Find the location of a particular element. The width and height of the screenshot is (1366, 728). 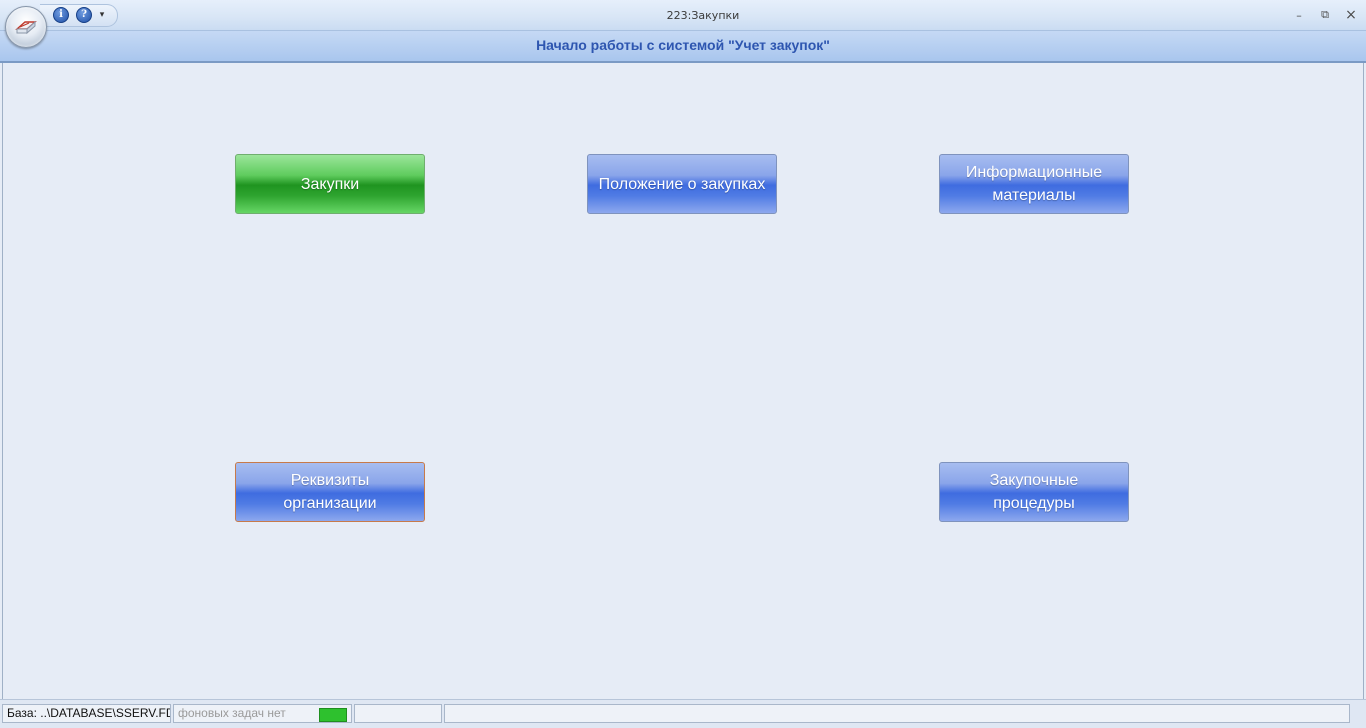

status-background-tasks: фоновых задач нет is located at coordinates (262, 713).